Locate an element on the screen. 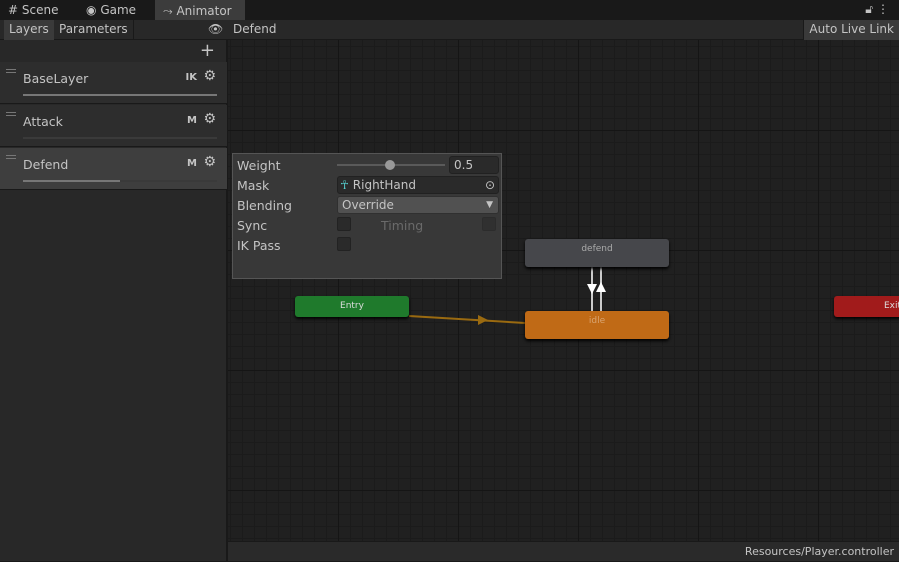 Image resolution: width=899 pixels, height=562 pixels. status-bar: Resources/Player.controller is located at coordinates (563, 551).